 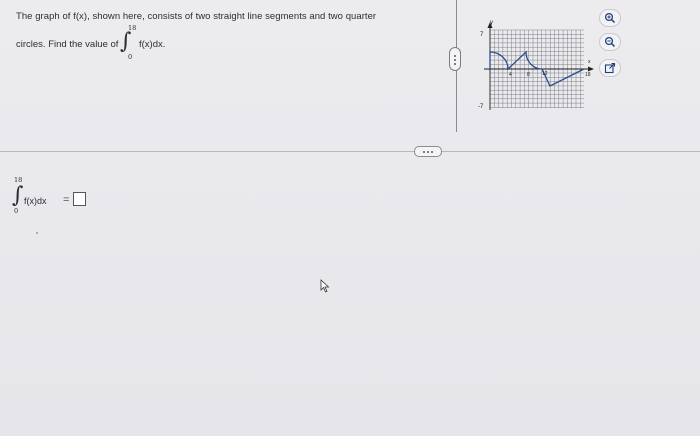 What do you see at coordinates (481, 107) in the screenshot?
I see `y-bottom-label: -7` at bounding box center [481, 107].